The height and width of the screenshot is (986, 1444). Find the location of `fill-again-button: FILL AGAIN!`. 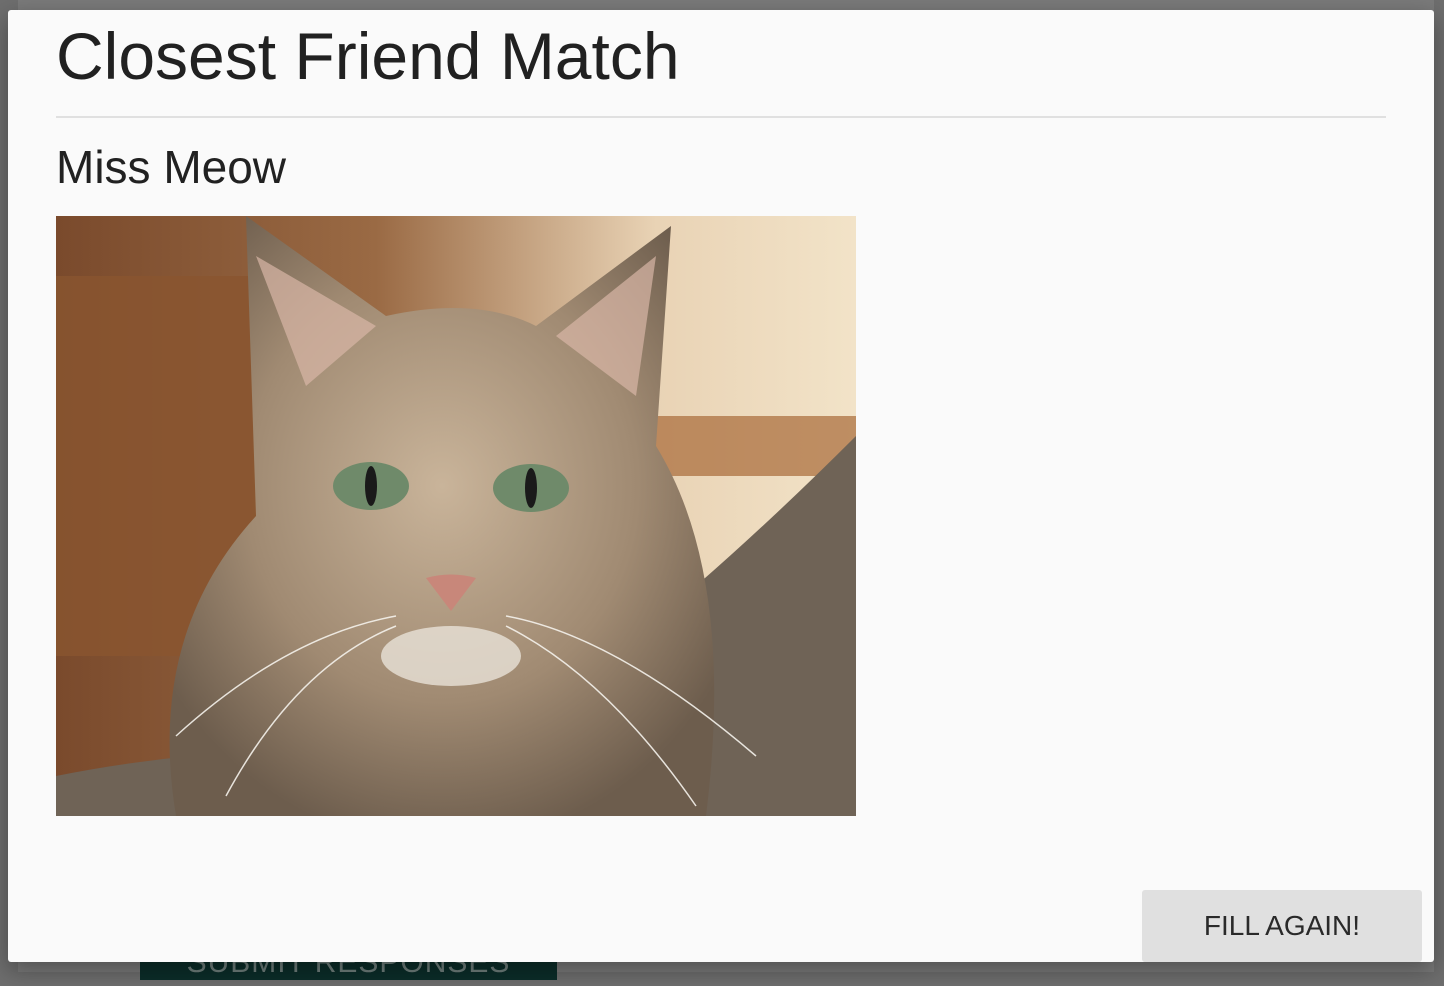

fill-again-button: FILL AGAIN! is located at coordinates (1282, 926).